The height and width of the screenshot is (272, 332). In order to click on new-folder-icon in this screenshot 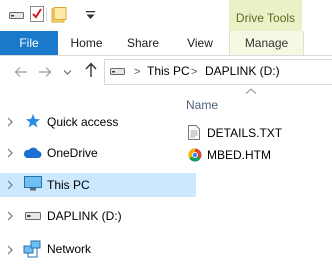, I will do `click(59, 15)`.